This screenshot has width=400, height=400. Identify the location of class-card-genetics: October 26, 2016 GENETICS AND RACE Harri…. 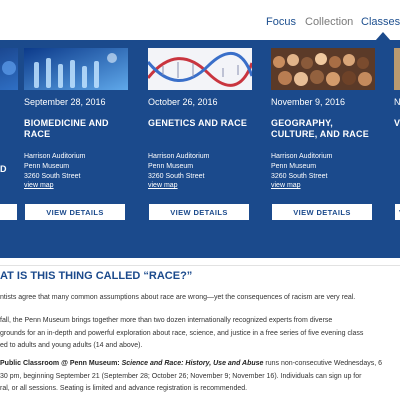
(200, 149).